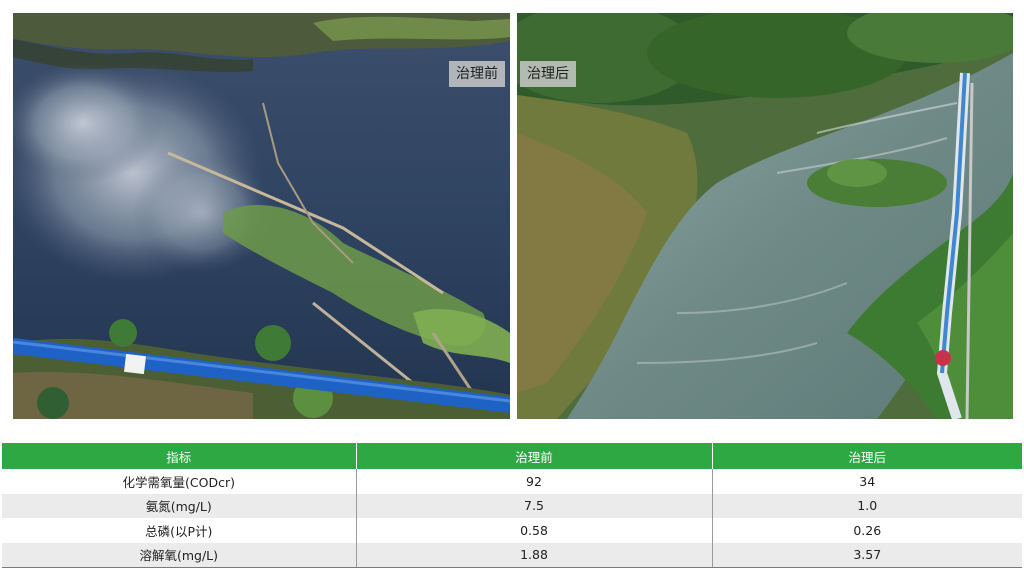 The image size is (1024, 586). What do you see at coordinates (866, 481) in the screenshot?
I see `after-value-cell: 34` at bounding box center [866, 481].